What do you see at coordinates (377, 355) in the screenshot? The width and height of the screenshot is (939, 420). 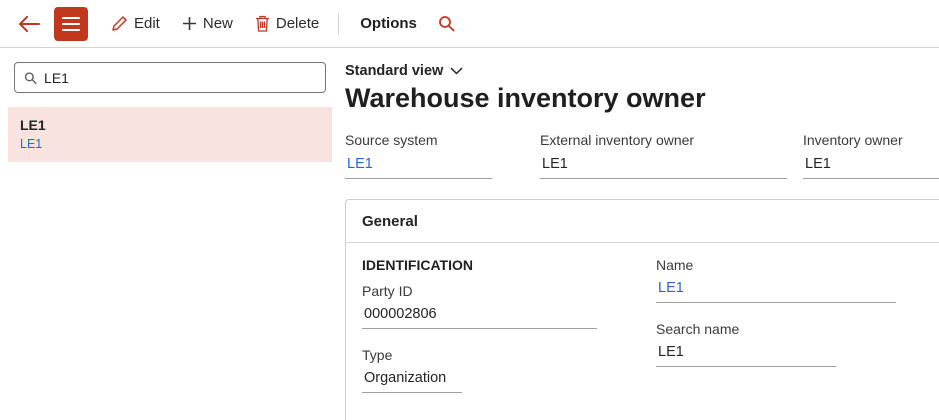 I see `field-label: Type` at bounding box center [377, 355].